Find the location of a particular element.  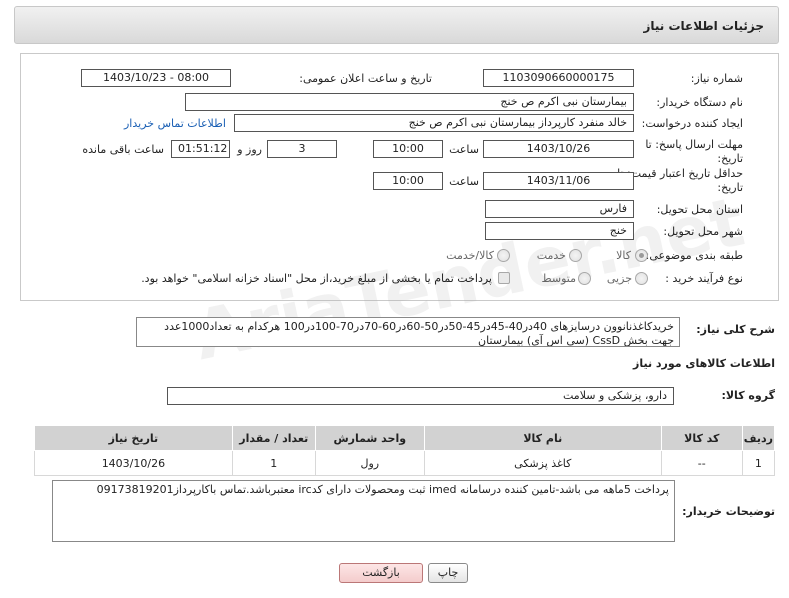

province-field: فارس is located at coordinates (559, 209).